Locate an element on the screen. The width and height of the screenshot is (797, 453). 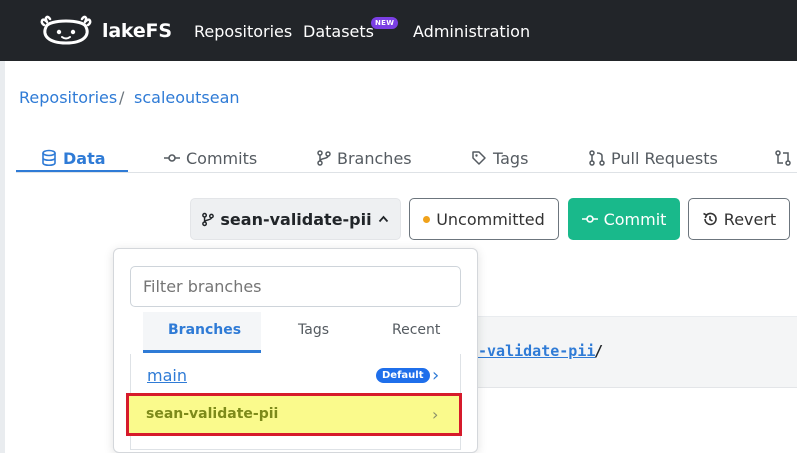
history-icon is located at coordinates (709, 219).